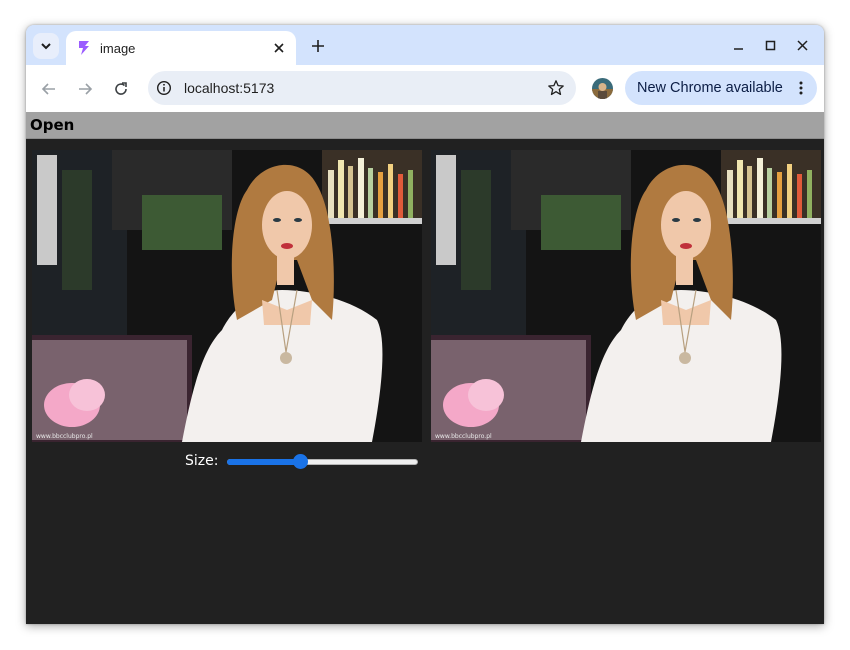  I want to click on maximize-icon, so click(770, 45).